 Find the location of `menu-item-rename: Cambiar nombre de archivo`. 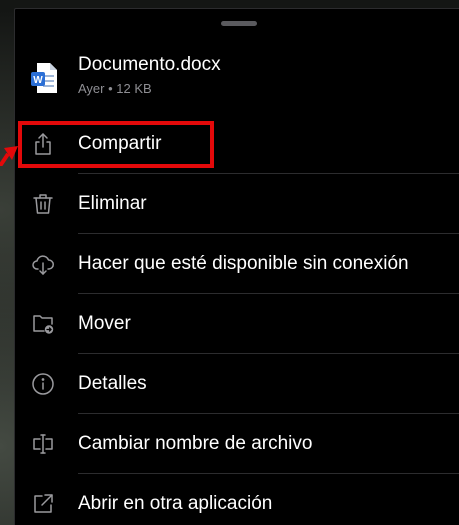

menu-item-rename: Cambiar nombre de archivo is located at coordinates (237, 444).